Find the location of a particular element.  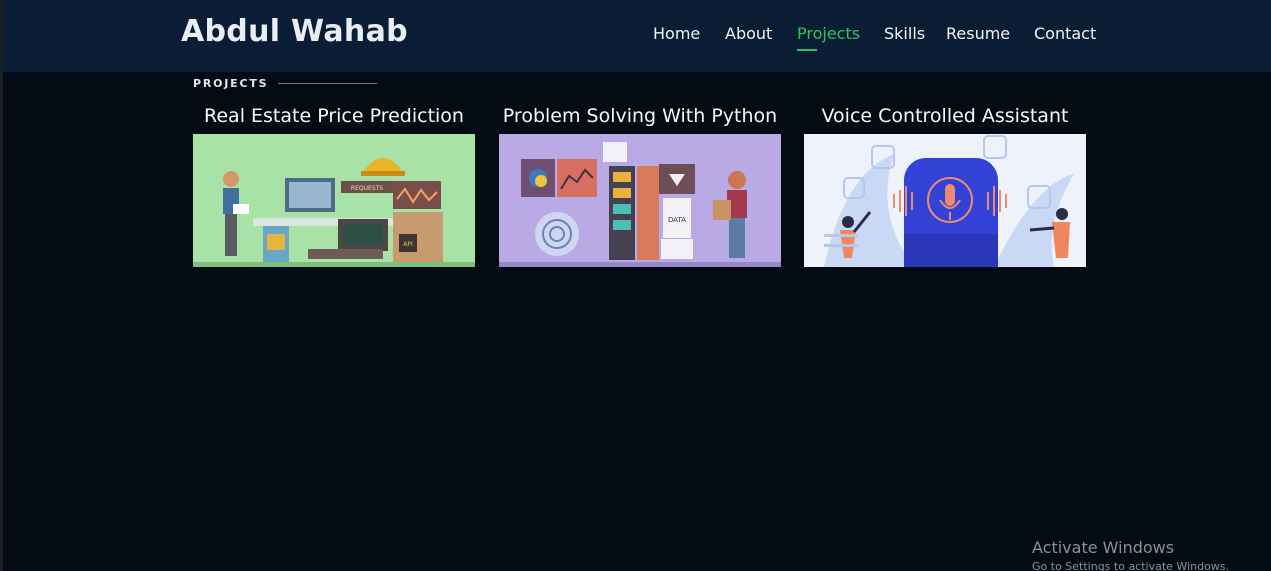

section-divider is located at coordinates (327, 83).